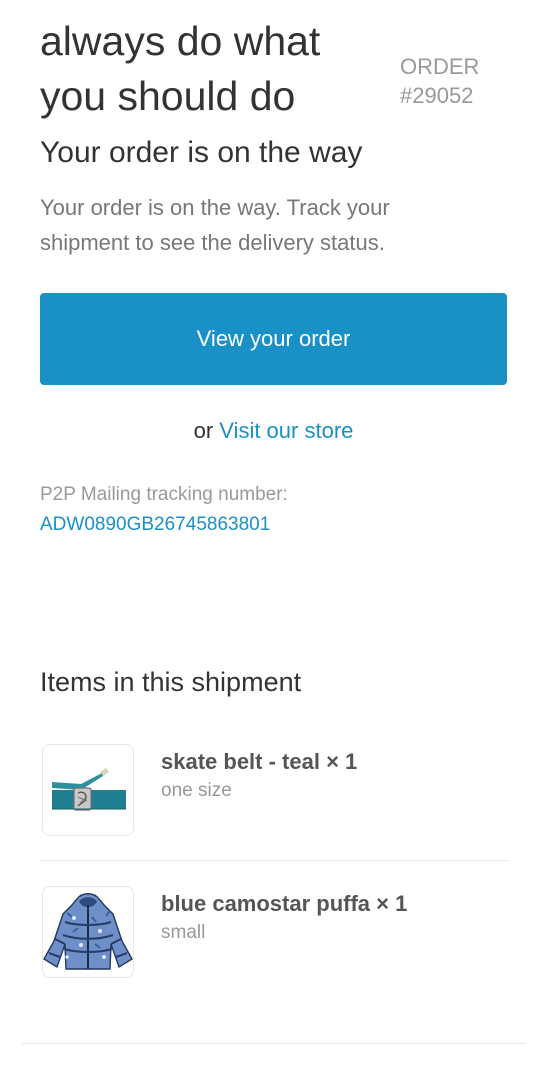 The image size is (545, 1080). I want to click on tracking-label: P2P Mailing tracking number:, so click(164, 494).